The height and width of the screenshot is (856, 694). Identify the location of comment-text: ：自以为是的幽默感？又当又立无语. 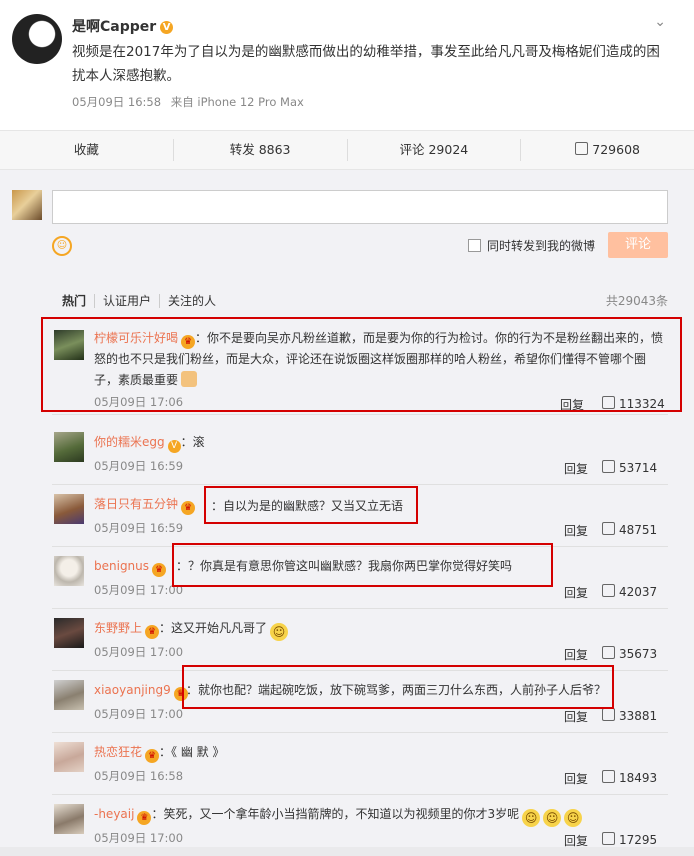
(307, 506).